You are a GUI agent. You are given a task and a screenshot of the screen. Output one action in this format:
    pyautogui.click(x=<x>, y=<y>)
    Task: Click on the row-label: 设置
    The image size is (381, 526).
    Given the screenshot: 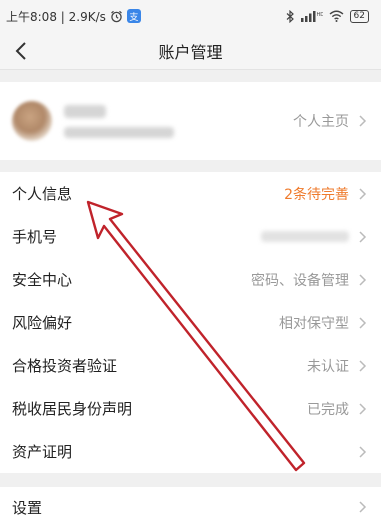 What is the action you would take?
    pyautogui.click(x=27, y=507)
    